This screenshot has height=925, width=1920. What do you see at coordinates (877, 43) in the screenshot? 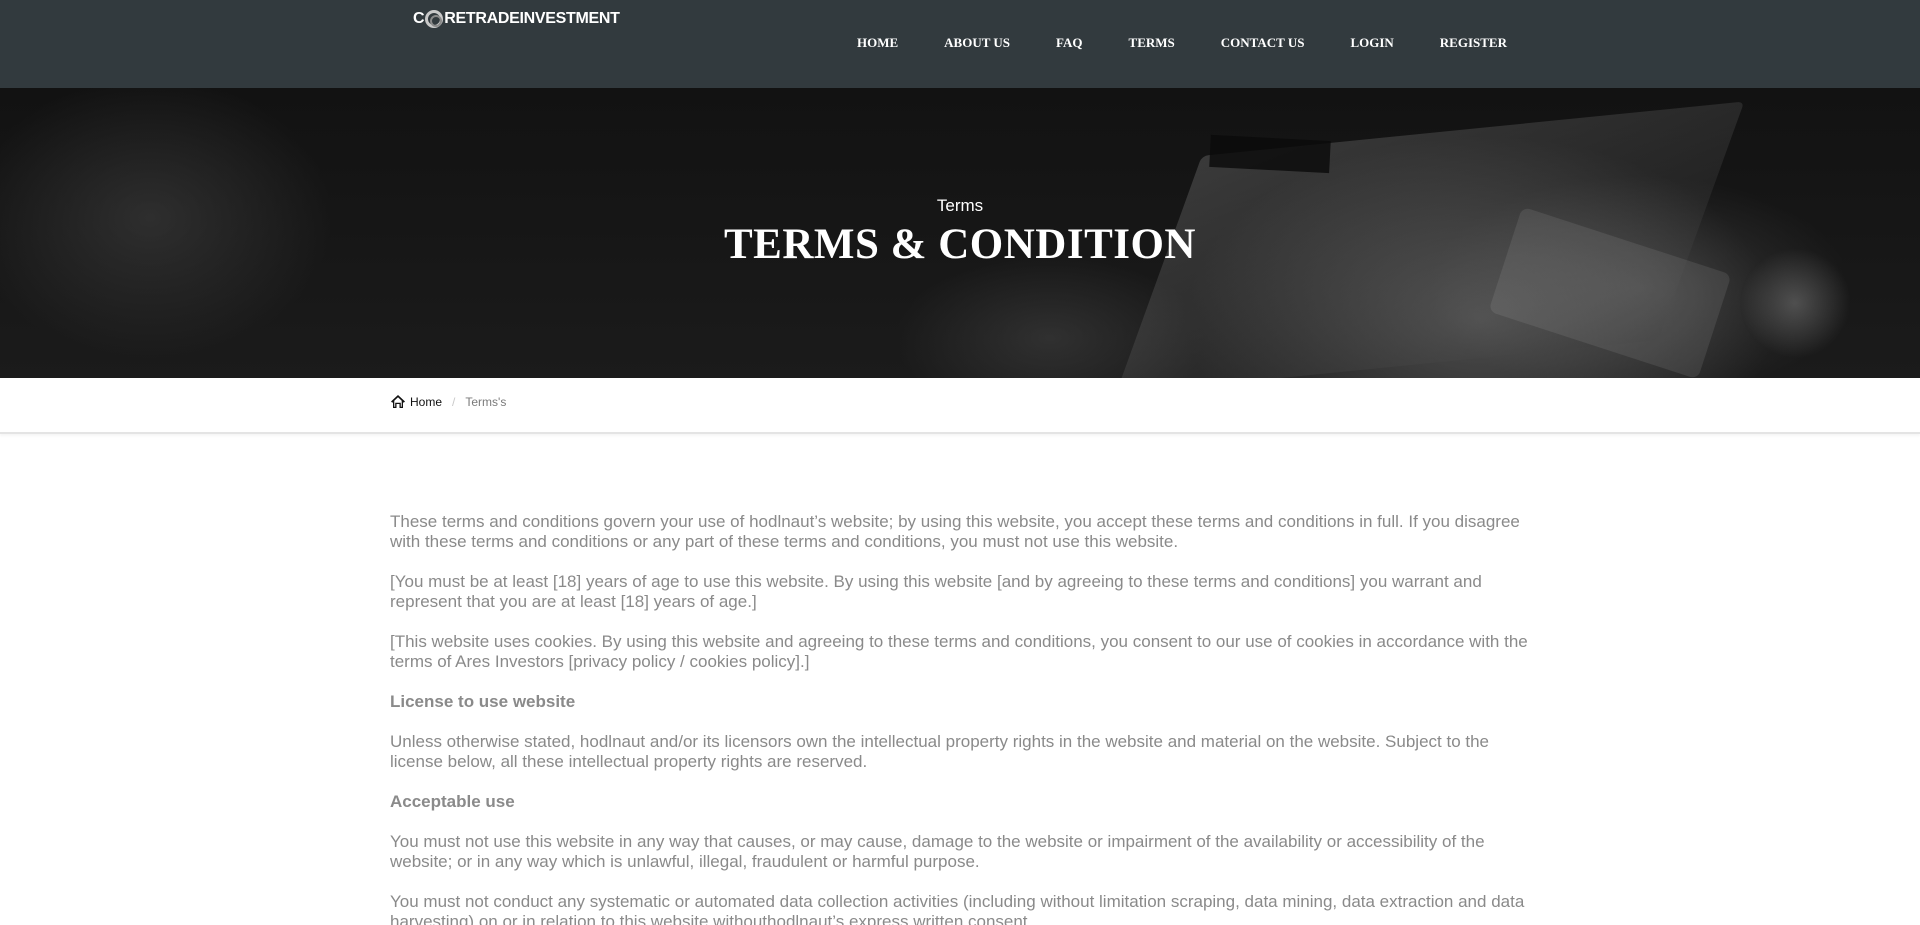
I see `nav-home: HOME` at bounding box center [877, 43].